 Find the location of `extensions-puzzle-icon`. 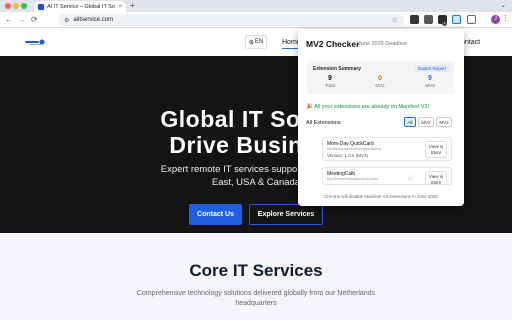

extensions-puzzle-icon is located at coordinates (471, 19).